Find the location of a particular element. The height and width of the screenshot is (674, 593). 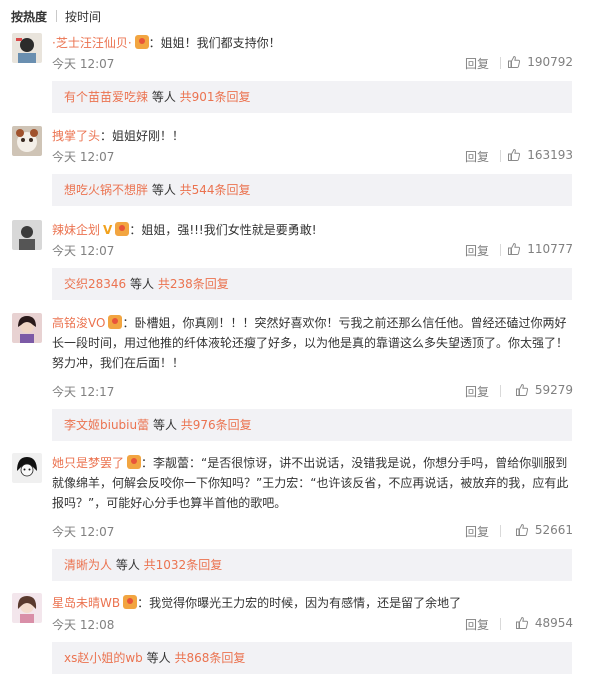

reply-summary: 想吃火锅不想胖 等人 共544条回复 is located at coordinates (312, 190).